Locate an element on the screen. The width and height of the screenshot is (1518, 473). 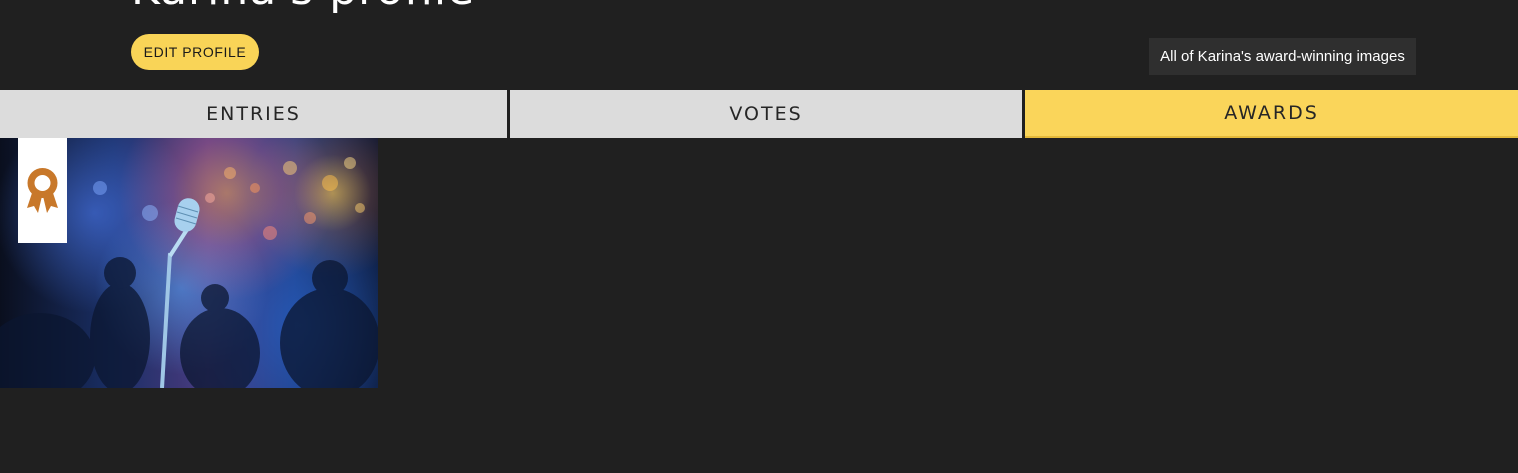
edit-profile-button: EDIT PROFILE is located at coordinates (195, 52).